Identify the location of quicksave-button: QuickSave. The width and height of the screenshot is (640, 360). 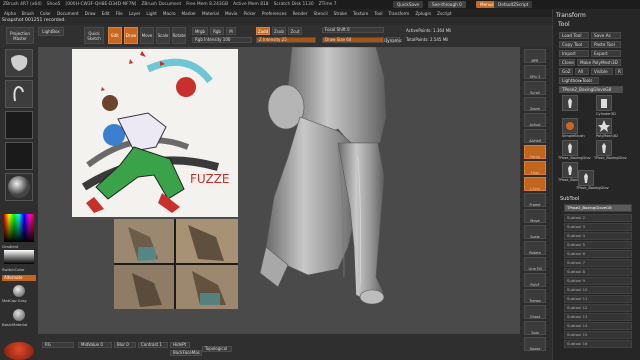
(408, 4).